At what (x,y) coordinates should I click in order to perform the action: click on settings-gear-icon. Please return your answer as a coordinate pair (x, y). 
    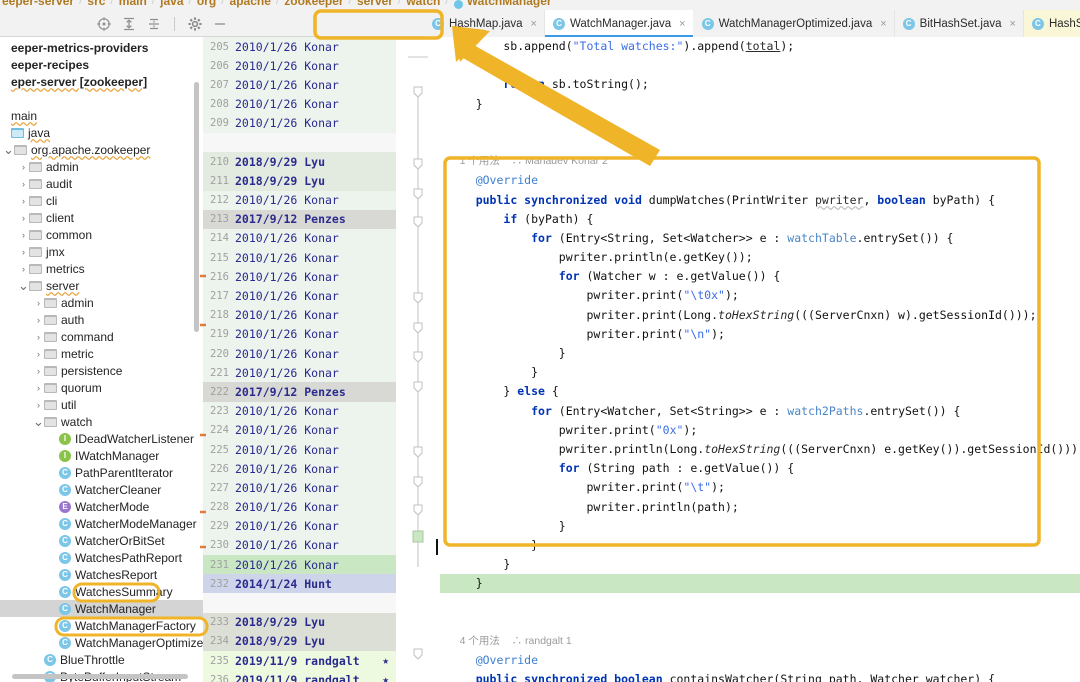
    Looking at the image, I should click on (195, 24).